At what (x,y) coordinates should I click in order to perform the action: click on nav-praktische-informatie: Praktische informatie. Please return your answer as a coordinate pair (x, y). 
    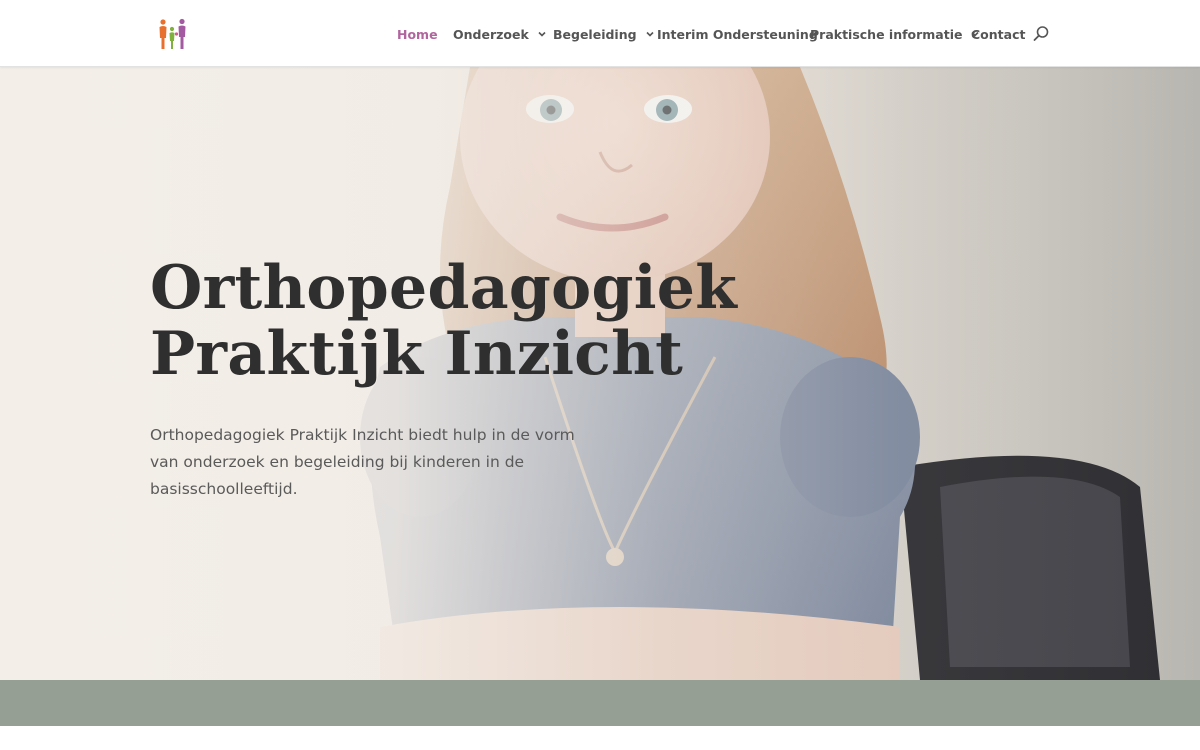
    Looking at the image, I should click on (895, 34).